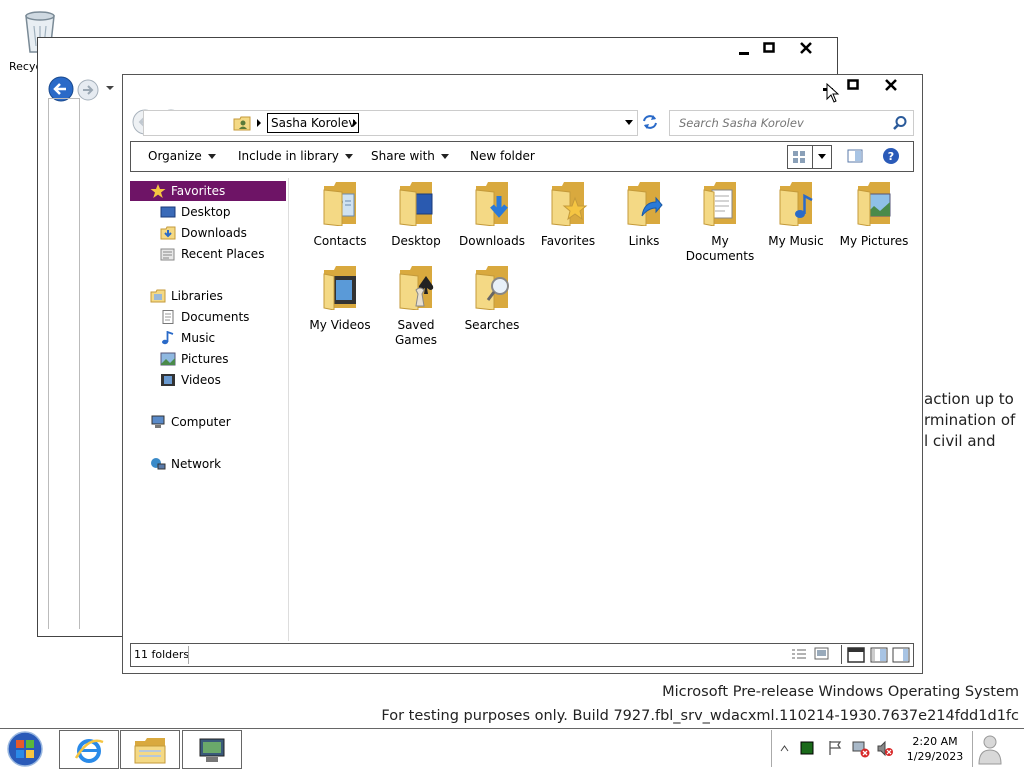 This screenshot has width=1024, height=770. I want to click on layout-buttons, so click(877, 654).